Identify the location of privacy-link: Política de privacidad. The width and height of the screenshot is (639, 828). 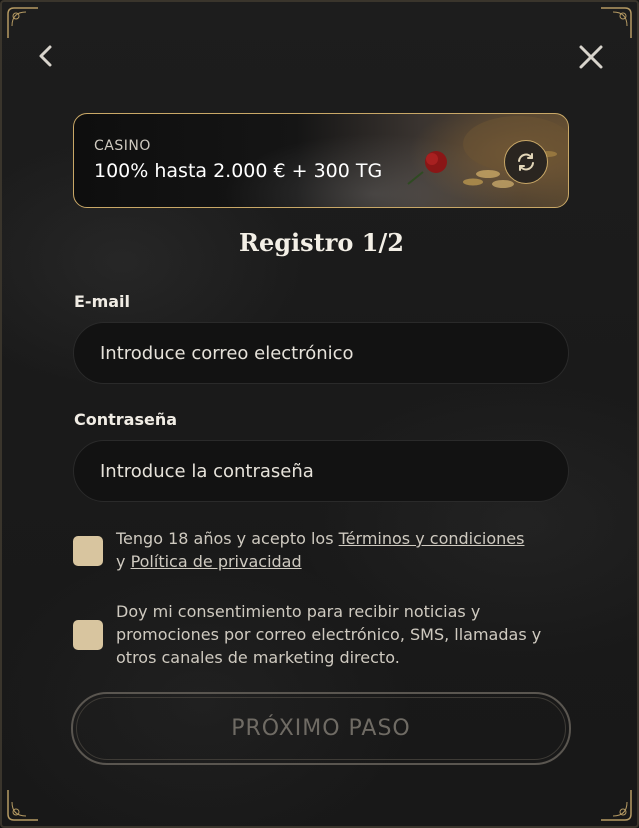
(216, 561).